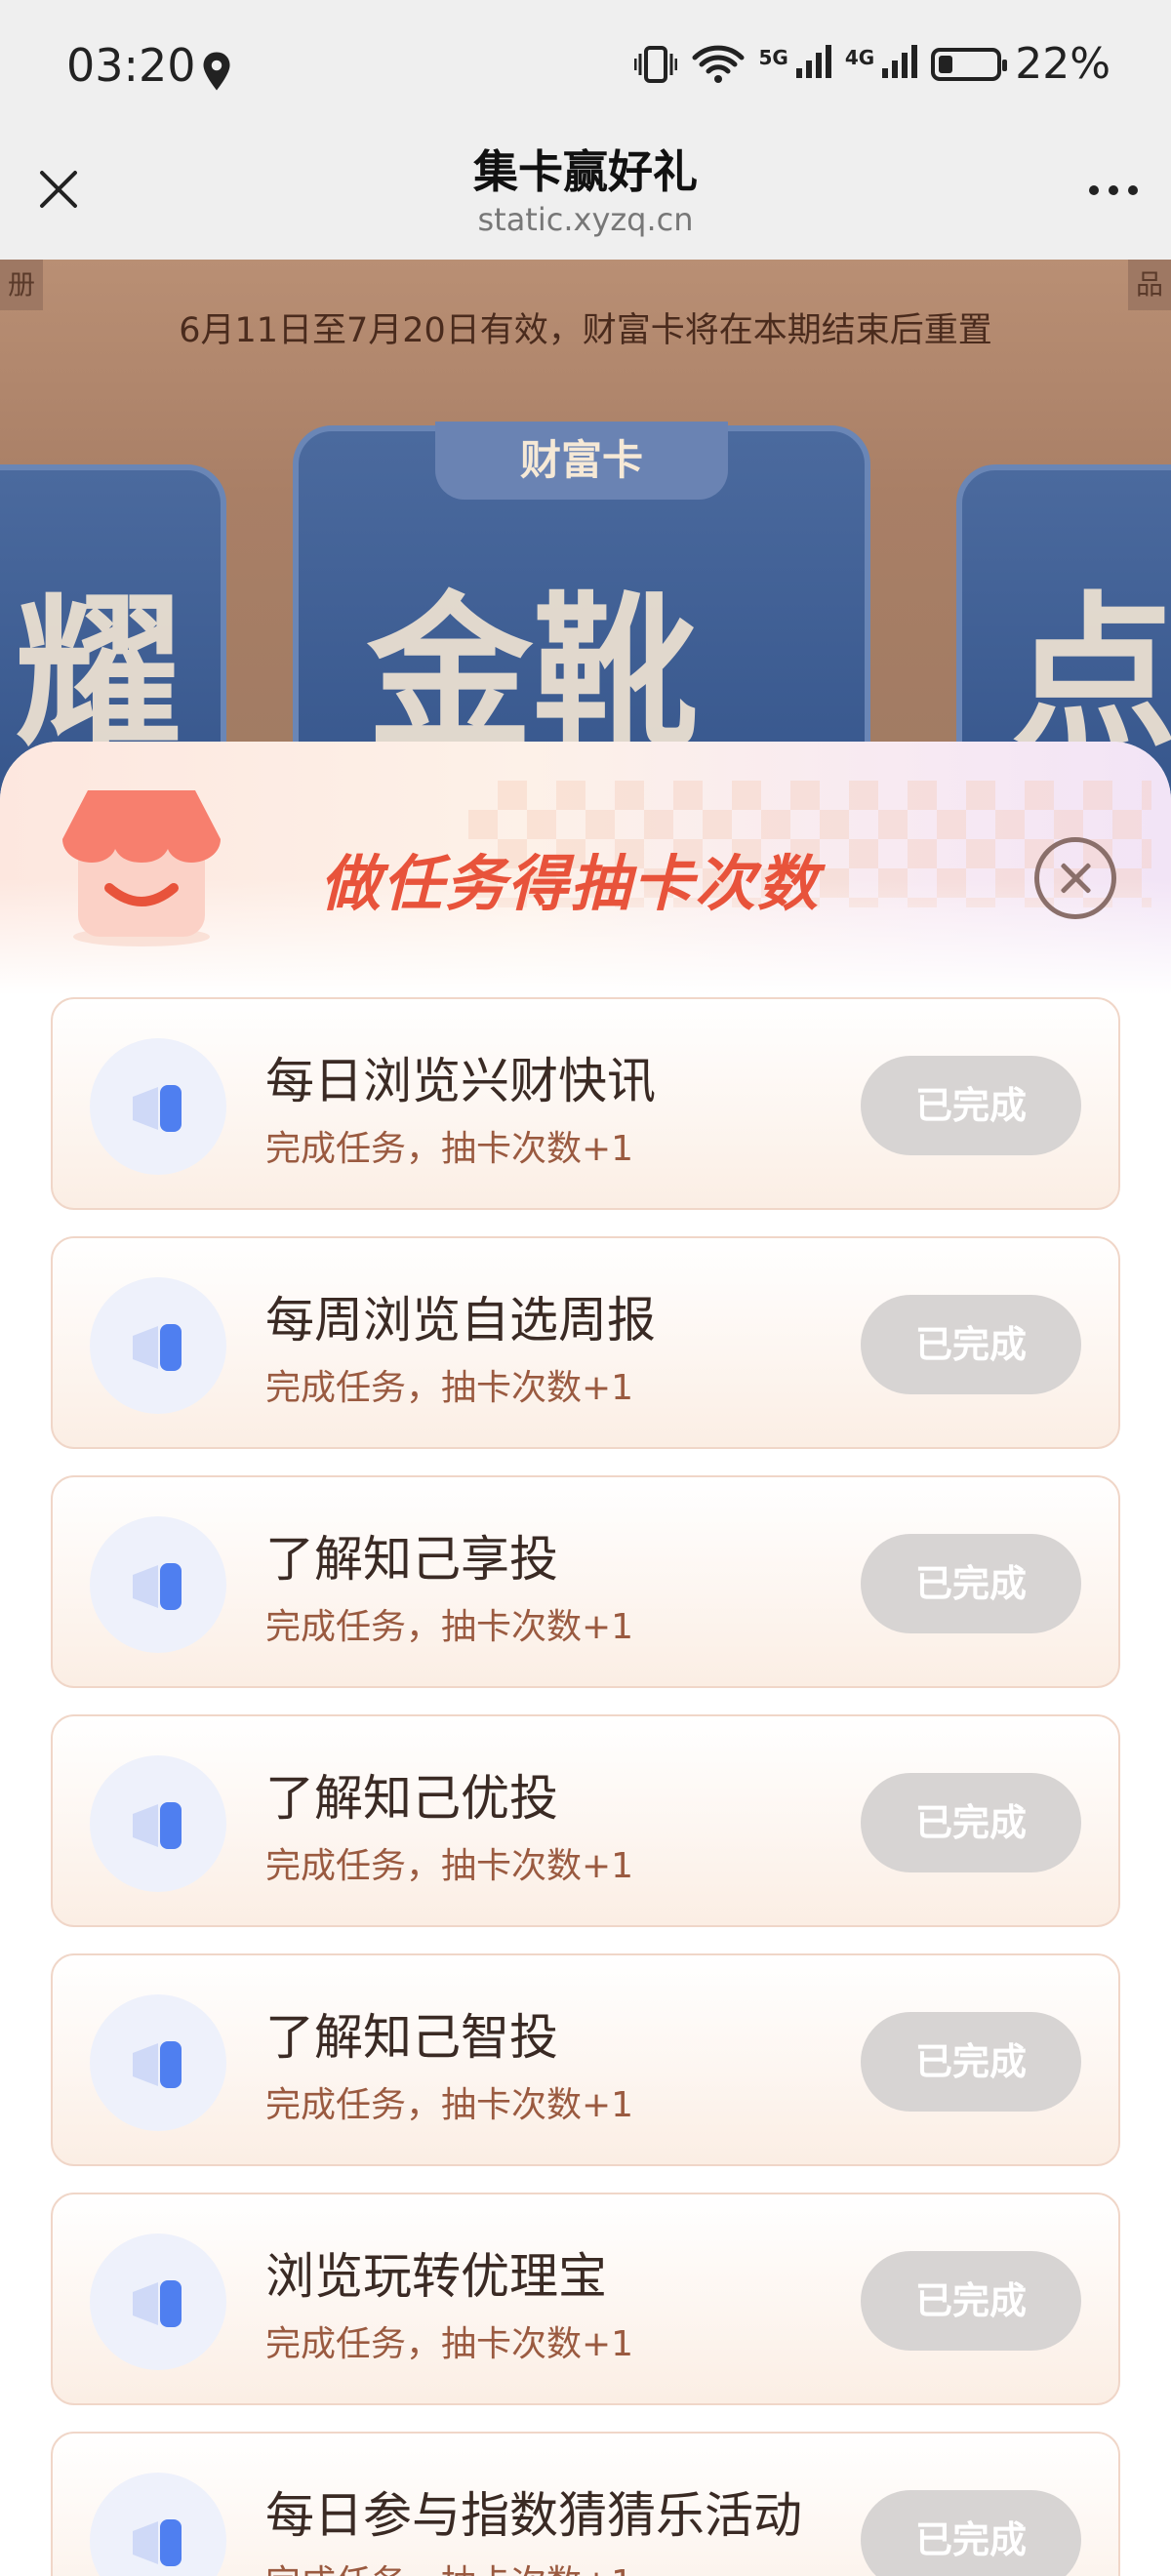 This screenshot has height=2576, width=1171. Describe the element at coordinates (585, 2059) in the screenshot. I see `task-item: 了解知己智投 完成任务，抽卡次数+1 已完成` at that location.